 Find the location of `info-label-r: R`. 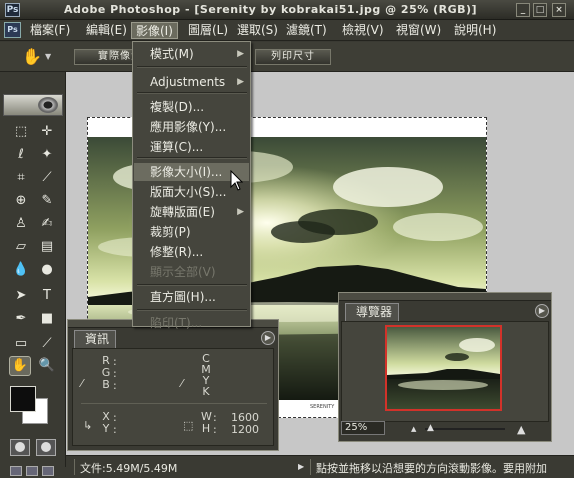

info-label-r: R is located at coordinates (106, 360).